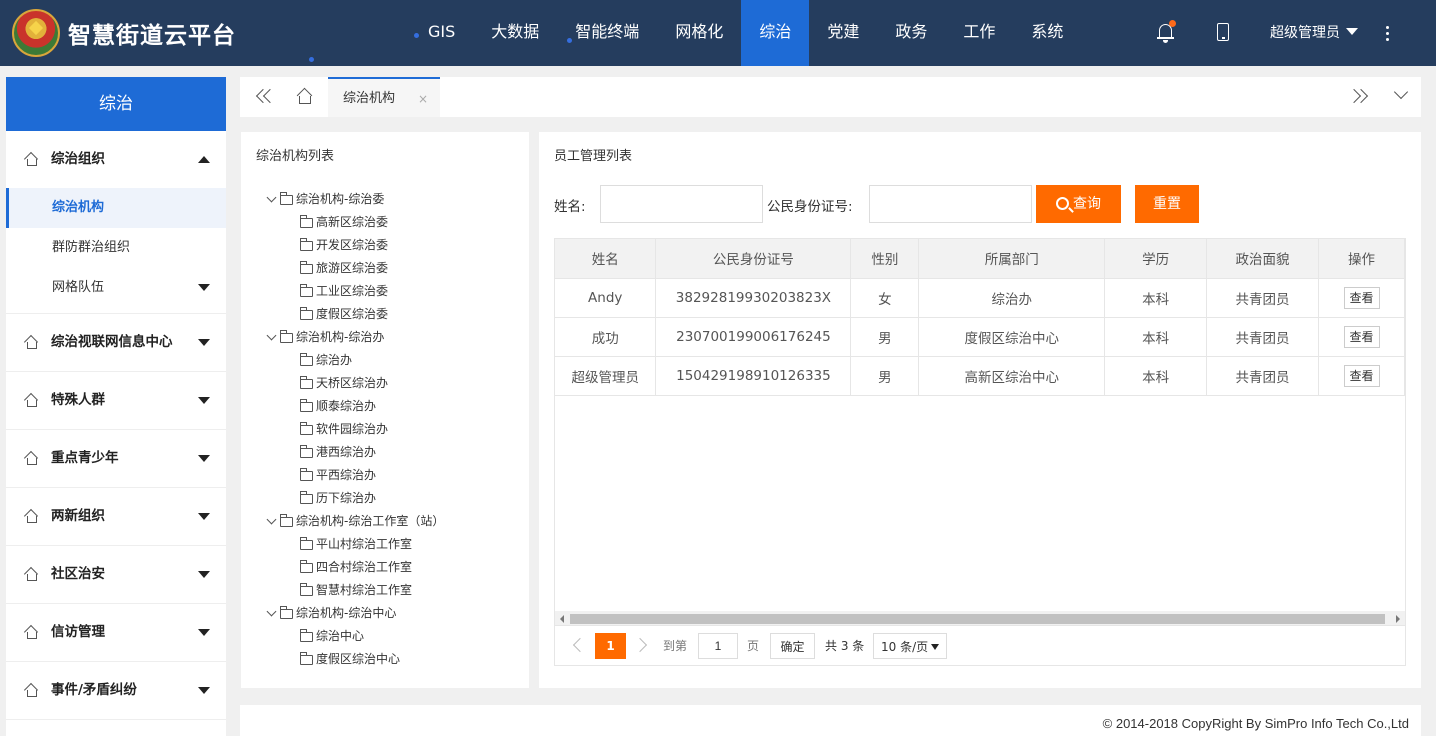  What do you see at coordinates (1398, 619) in the screenshot?
I see `scroll-right-arrow-icon` at bounding box center [1398, 619].